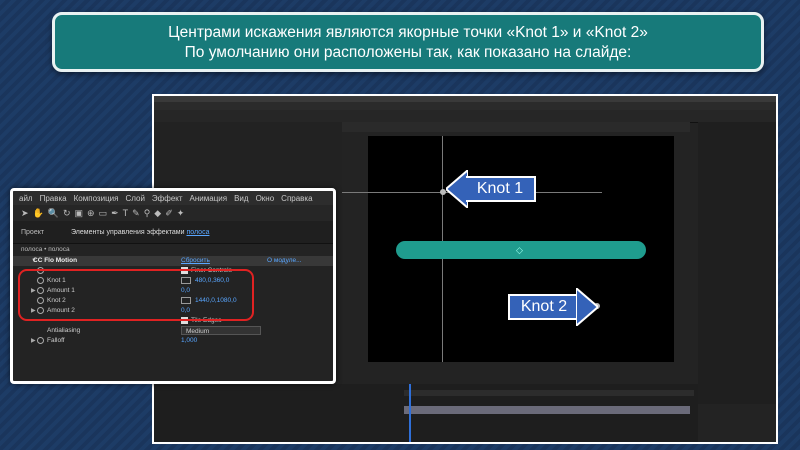 The width and height of the screenshot is (800, 450). What do you see at coordinates (173, 341) in the screenshot?
I see `falloff-row: ▶ Falloff 1,000` at bounding box center [173, 341].